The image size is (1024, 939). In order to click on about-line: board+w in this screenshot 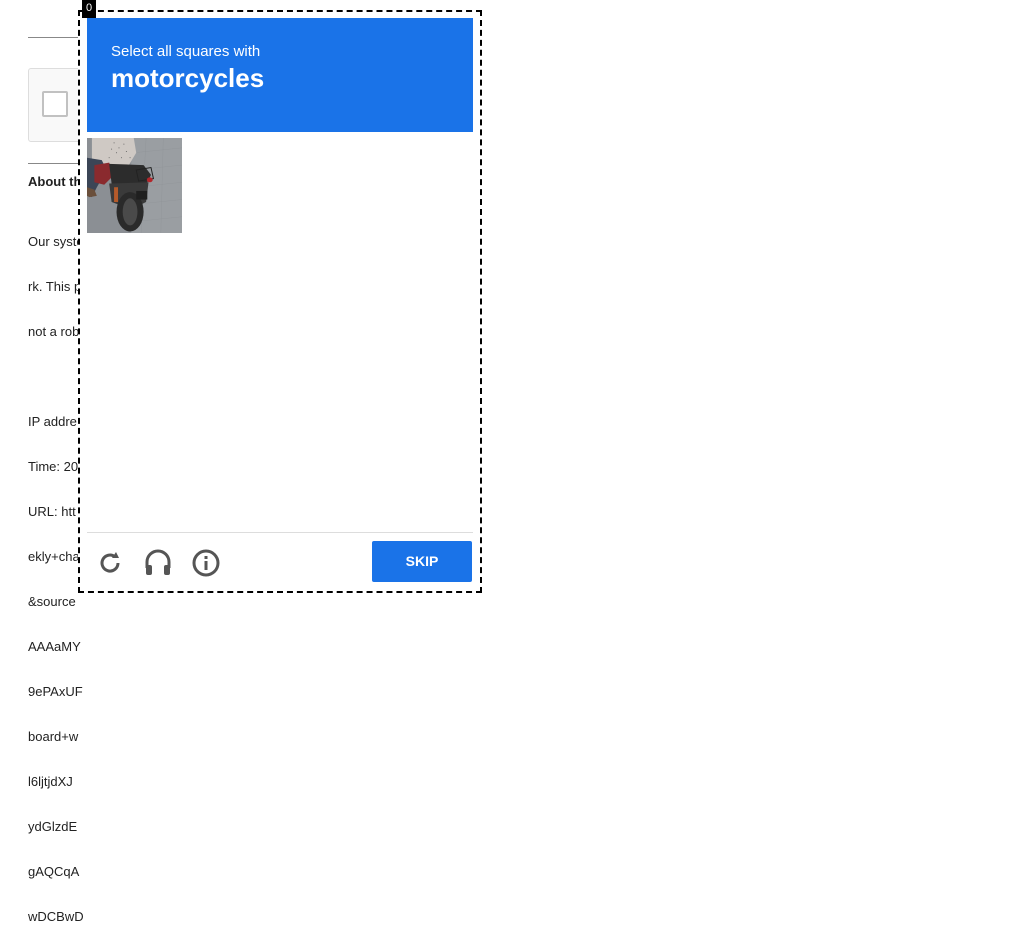, I will do `click(53, 736)`.